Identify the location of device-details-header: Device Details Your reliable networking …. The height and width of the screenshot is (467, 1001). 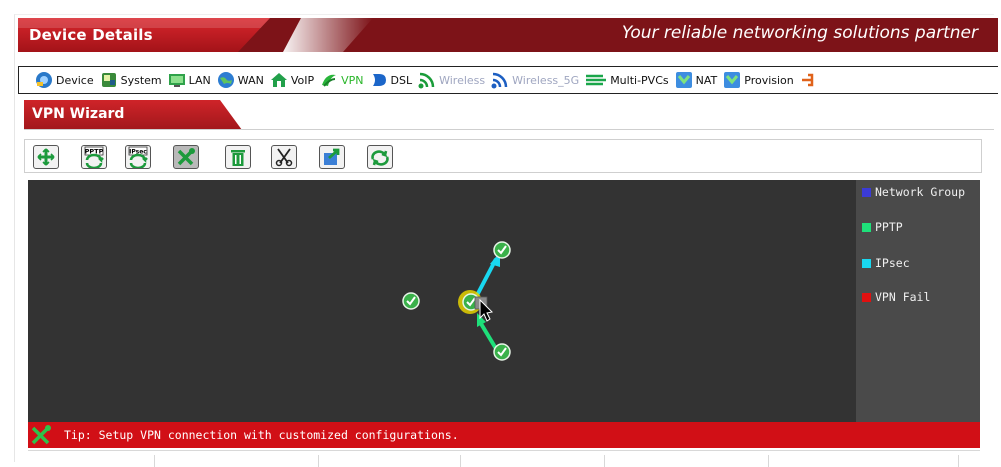
(508, 35).